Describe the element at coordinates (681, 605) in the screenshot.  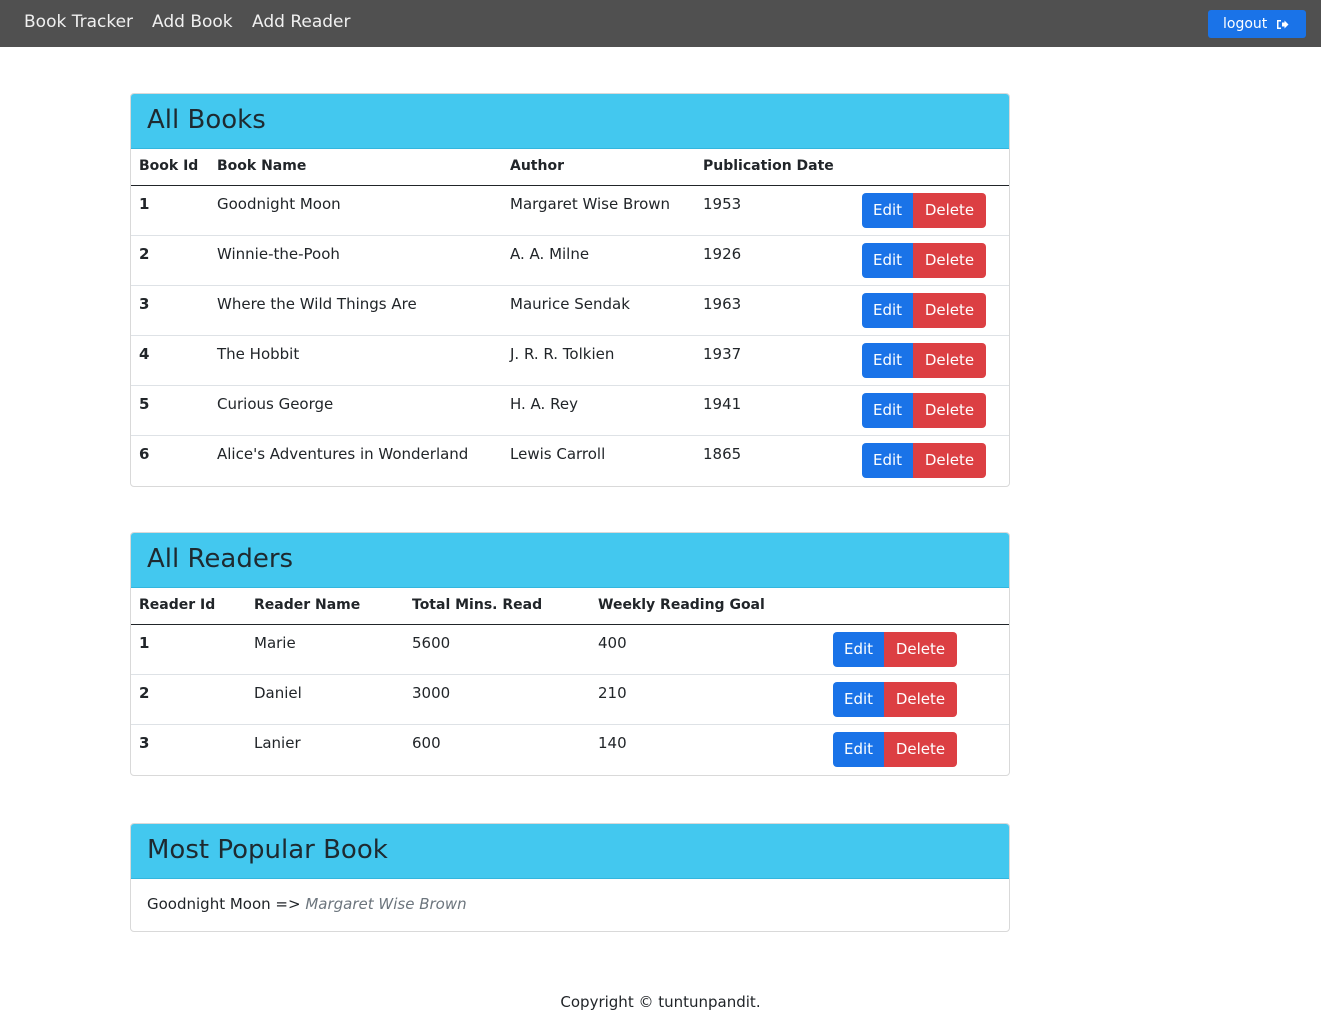
I see `col-weekly-goal: Weekly Reading Goal` at that location.